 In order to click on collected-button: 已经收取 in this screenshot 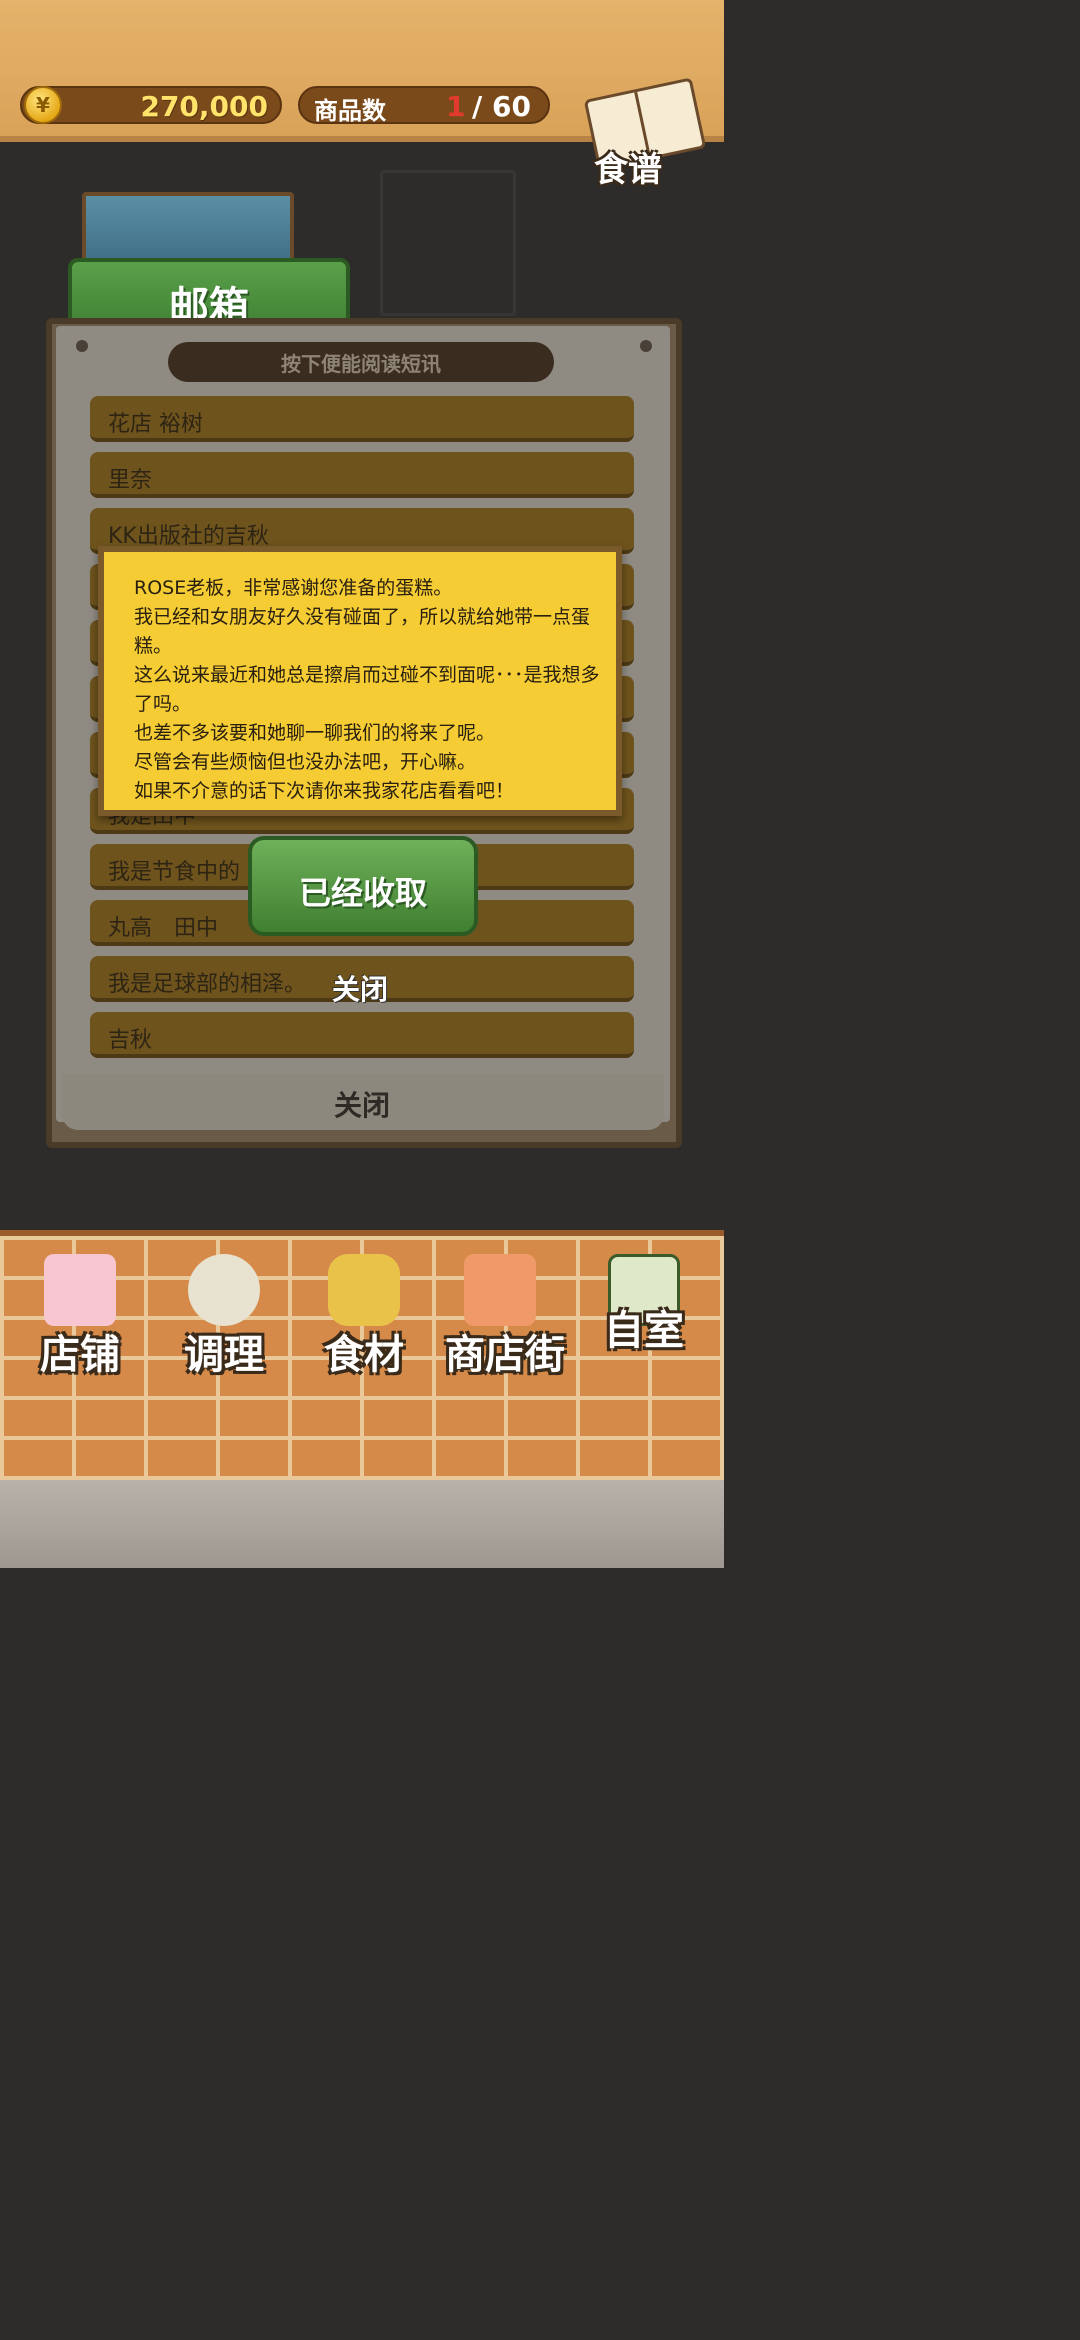, I will do `click(363, 886)`.